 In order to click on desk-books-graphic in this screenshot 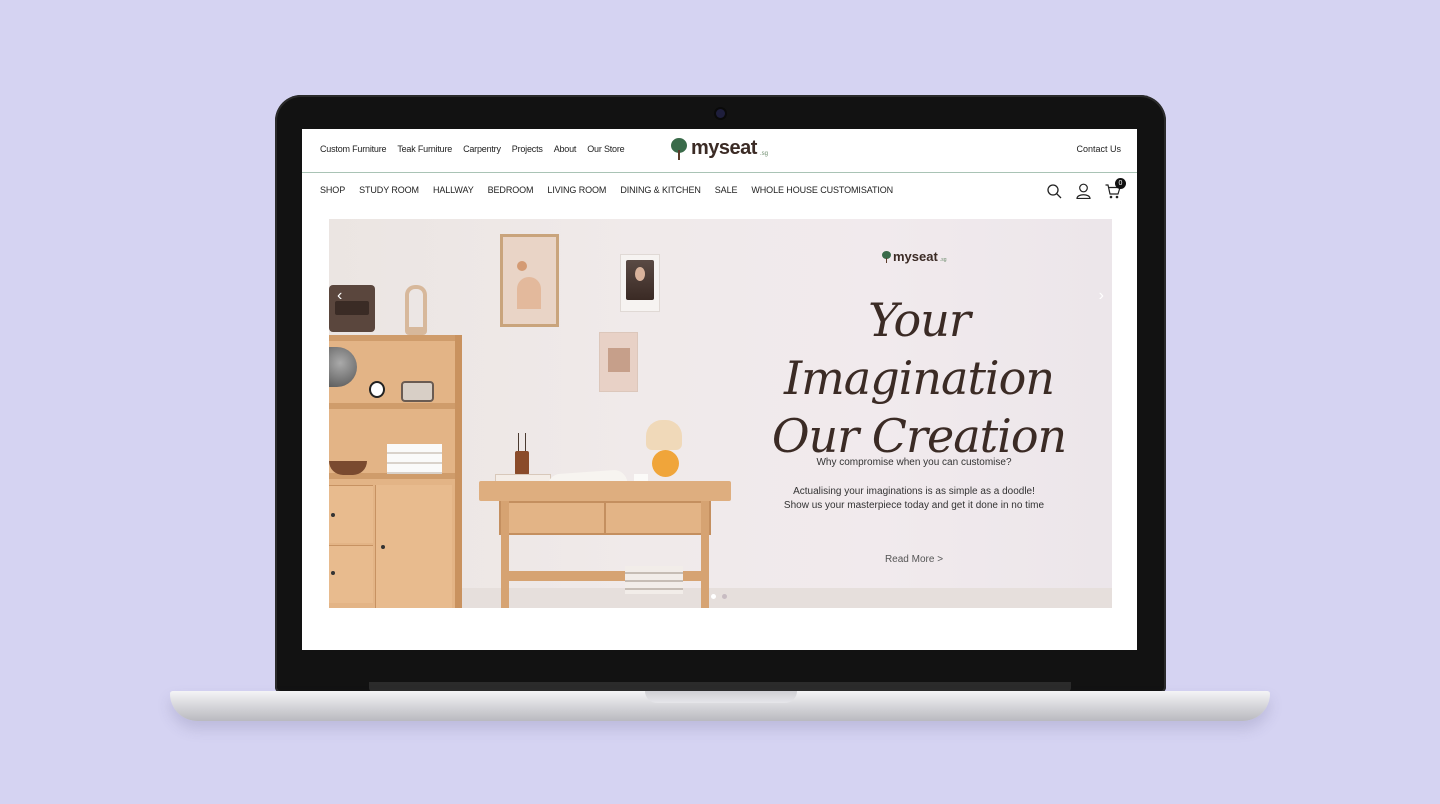, I will do `click(654, 580)`.